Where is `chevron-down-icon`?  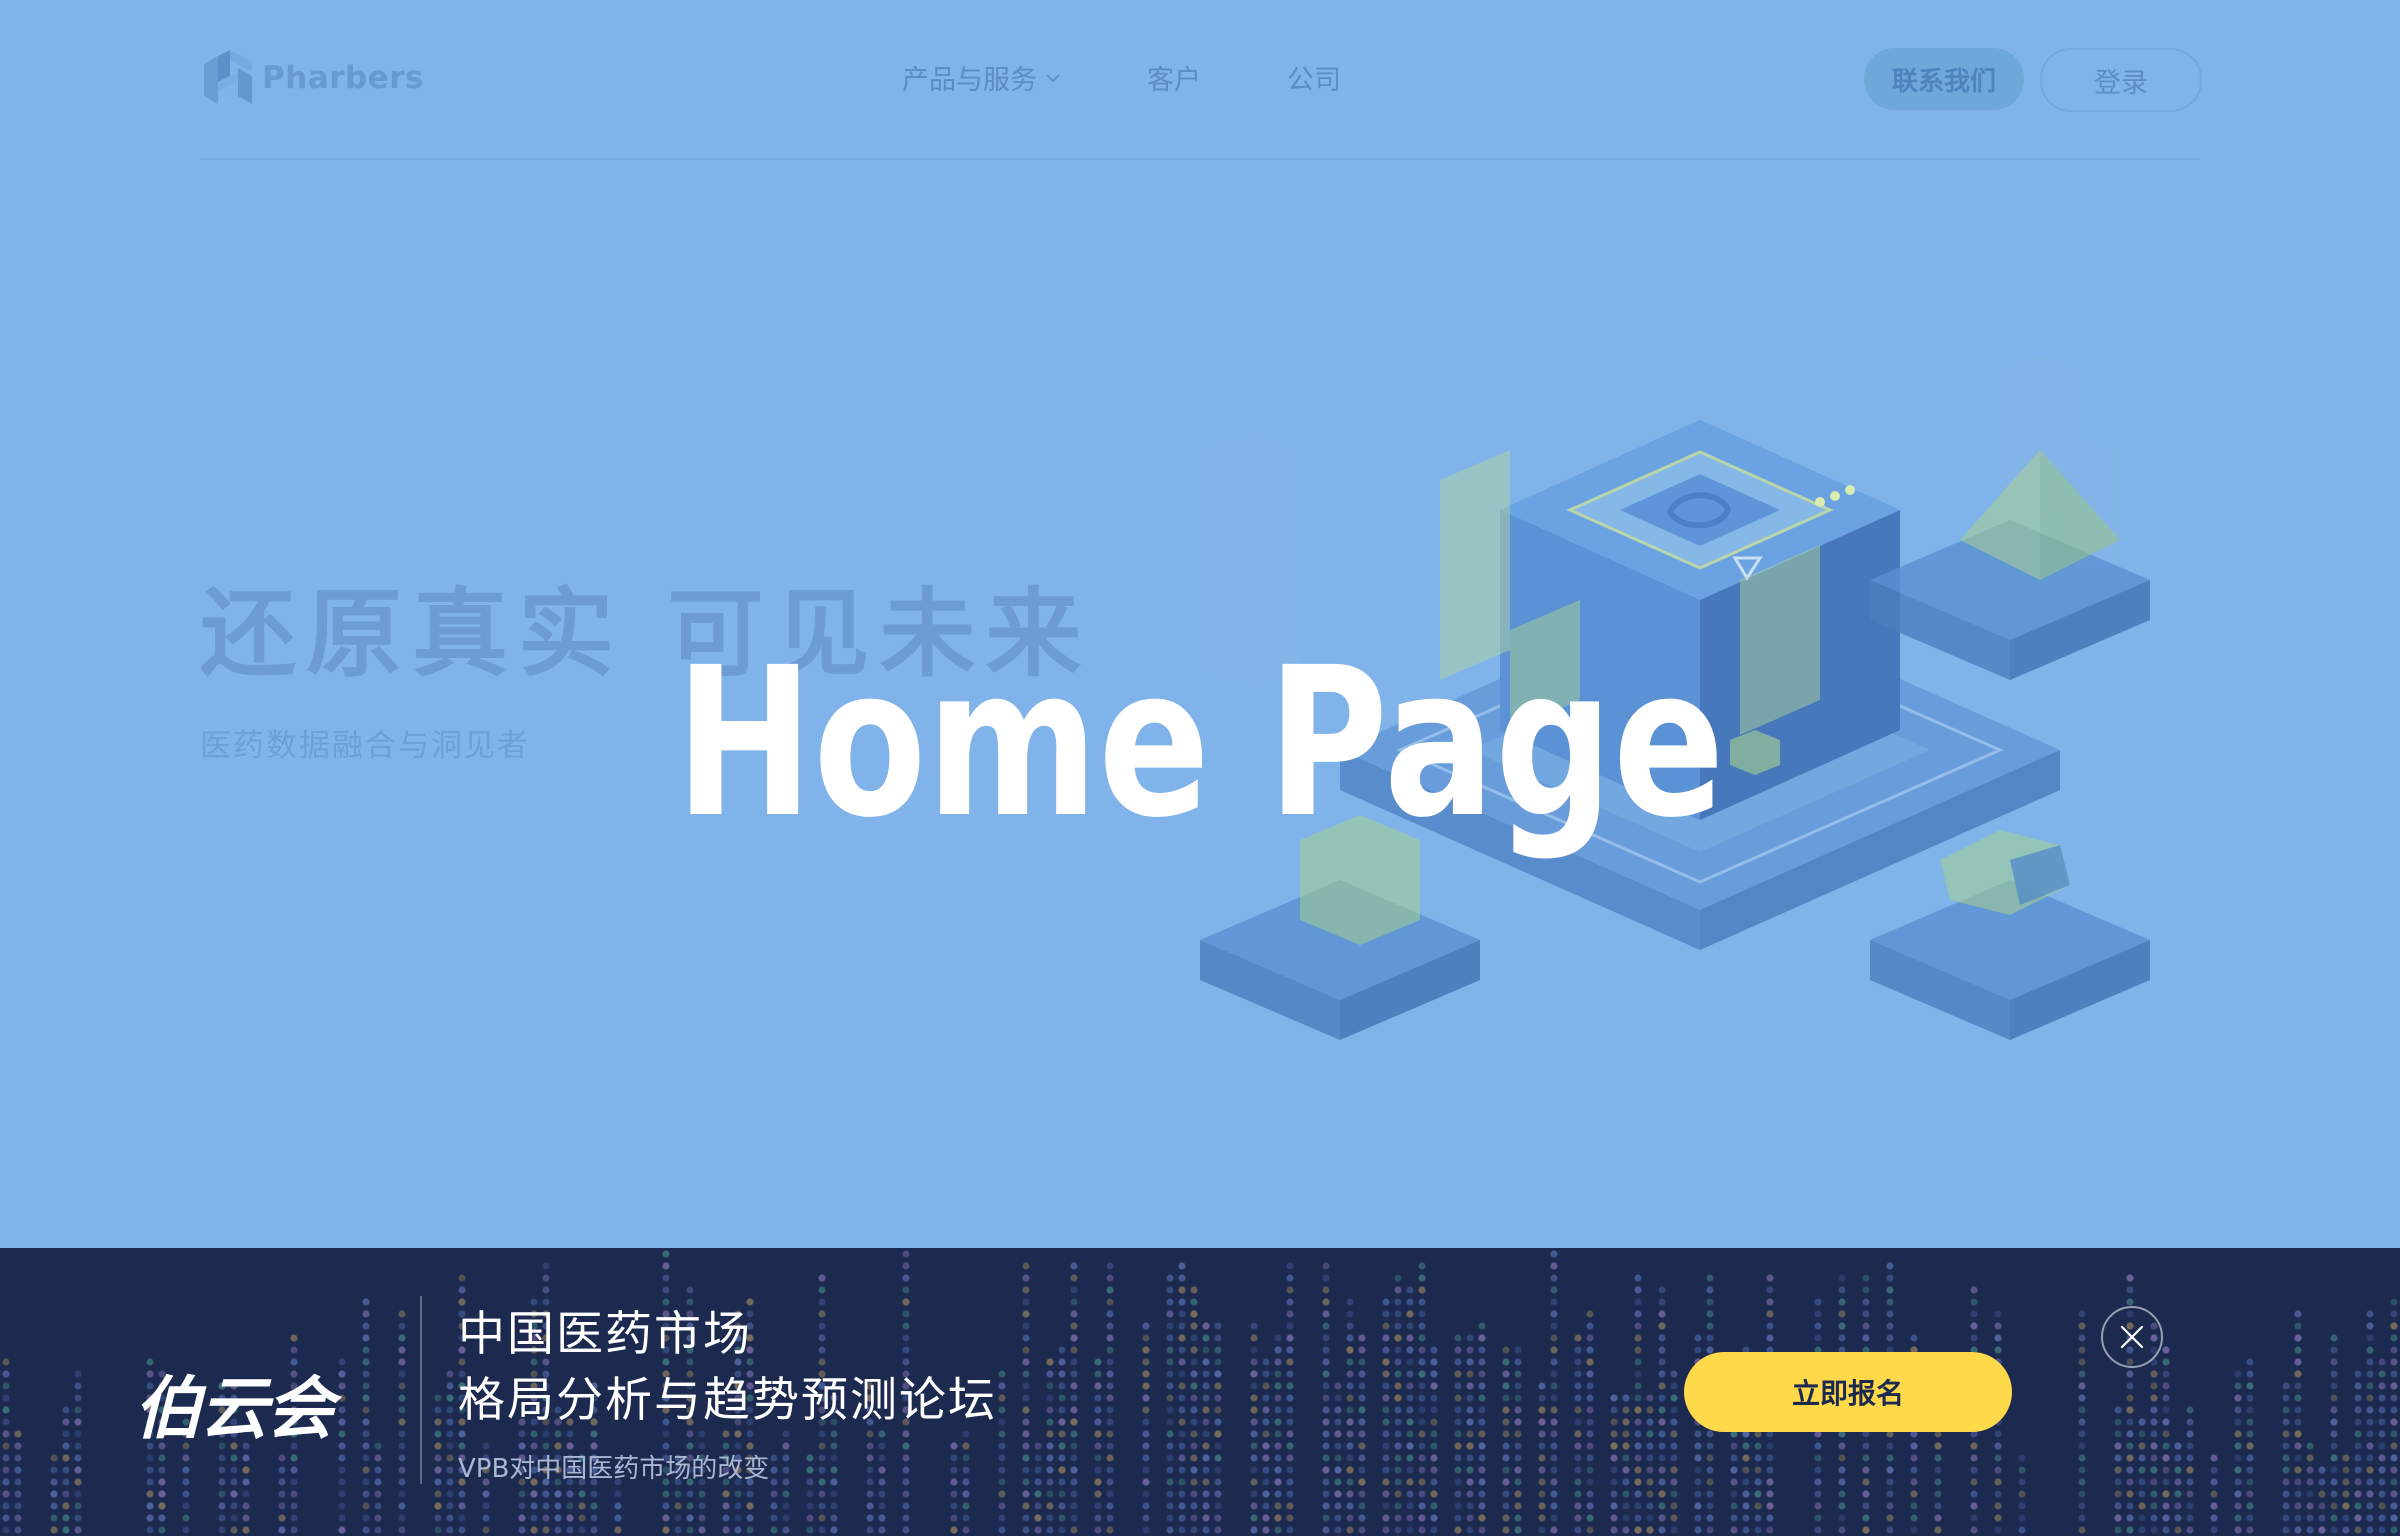
chevron-down-icon is located at coordinates (1053, 77).